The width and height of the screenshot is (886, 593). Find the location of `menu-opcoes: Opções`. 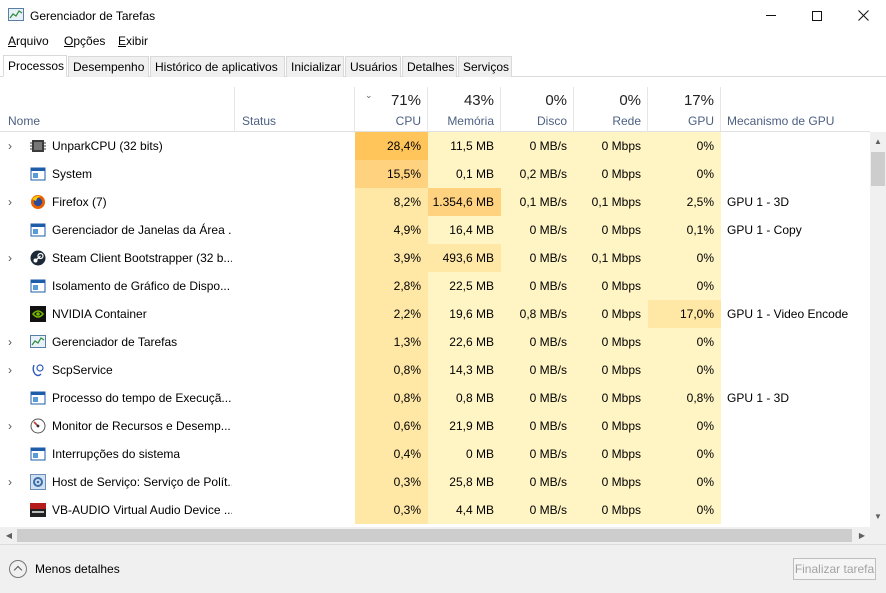

menu-opcoes: Opções is located at coordinates (84, 41).